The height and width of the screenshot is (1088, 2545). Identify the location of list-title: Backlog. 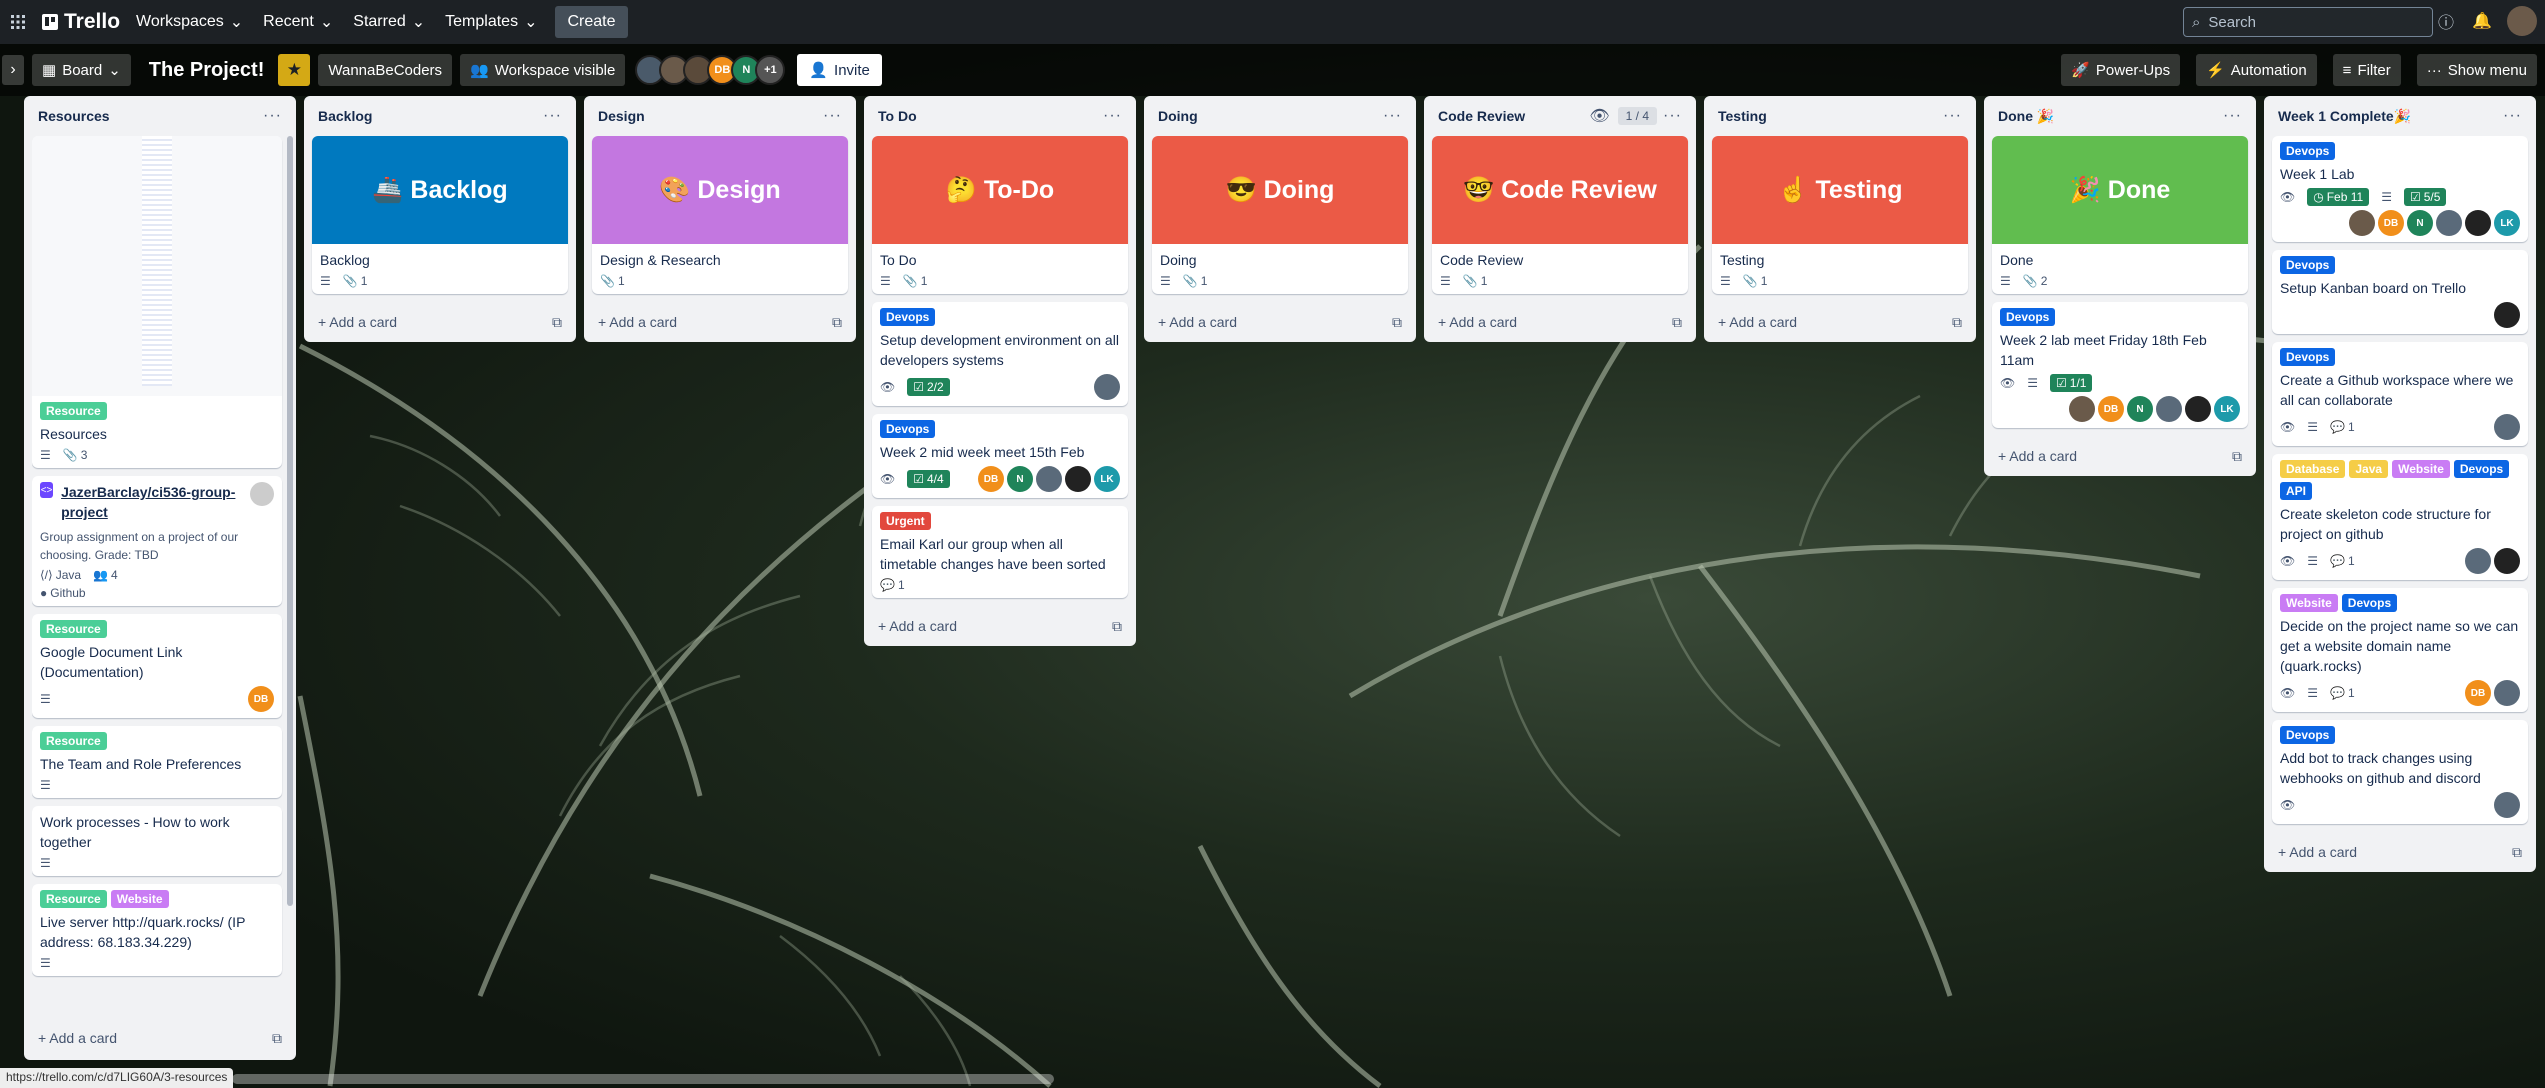
(345, 116).